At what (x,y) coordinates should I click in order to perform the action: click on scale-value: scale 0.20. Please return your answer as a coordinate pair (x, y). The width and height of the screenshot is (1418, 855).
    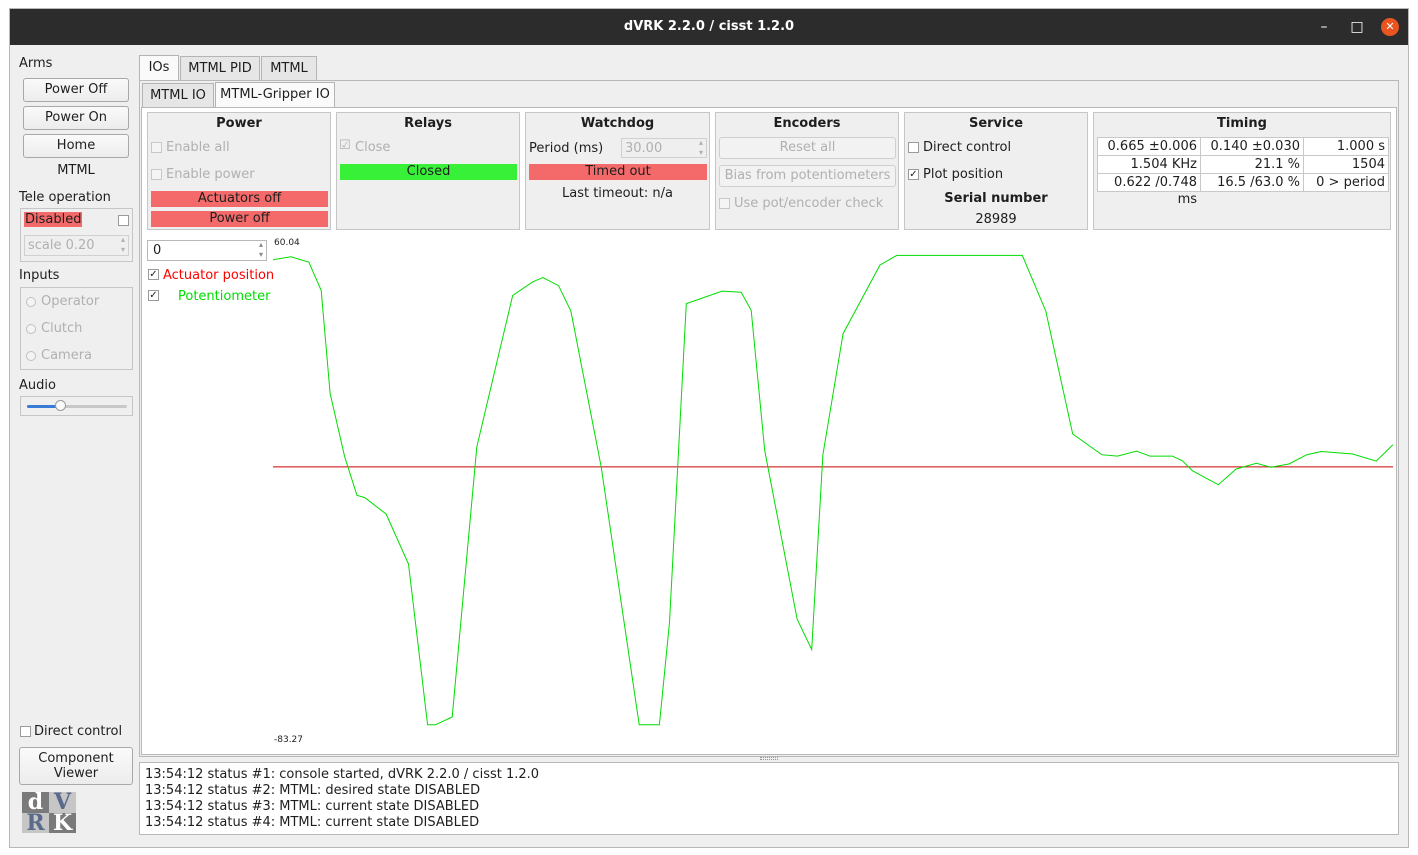
    Looking at the image, I should click on (61, 245).